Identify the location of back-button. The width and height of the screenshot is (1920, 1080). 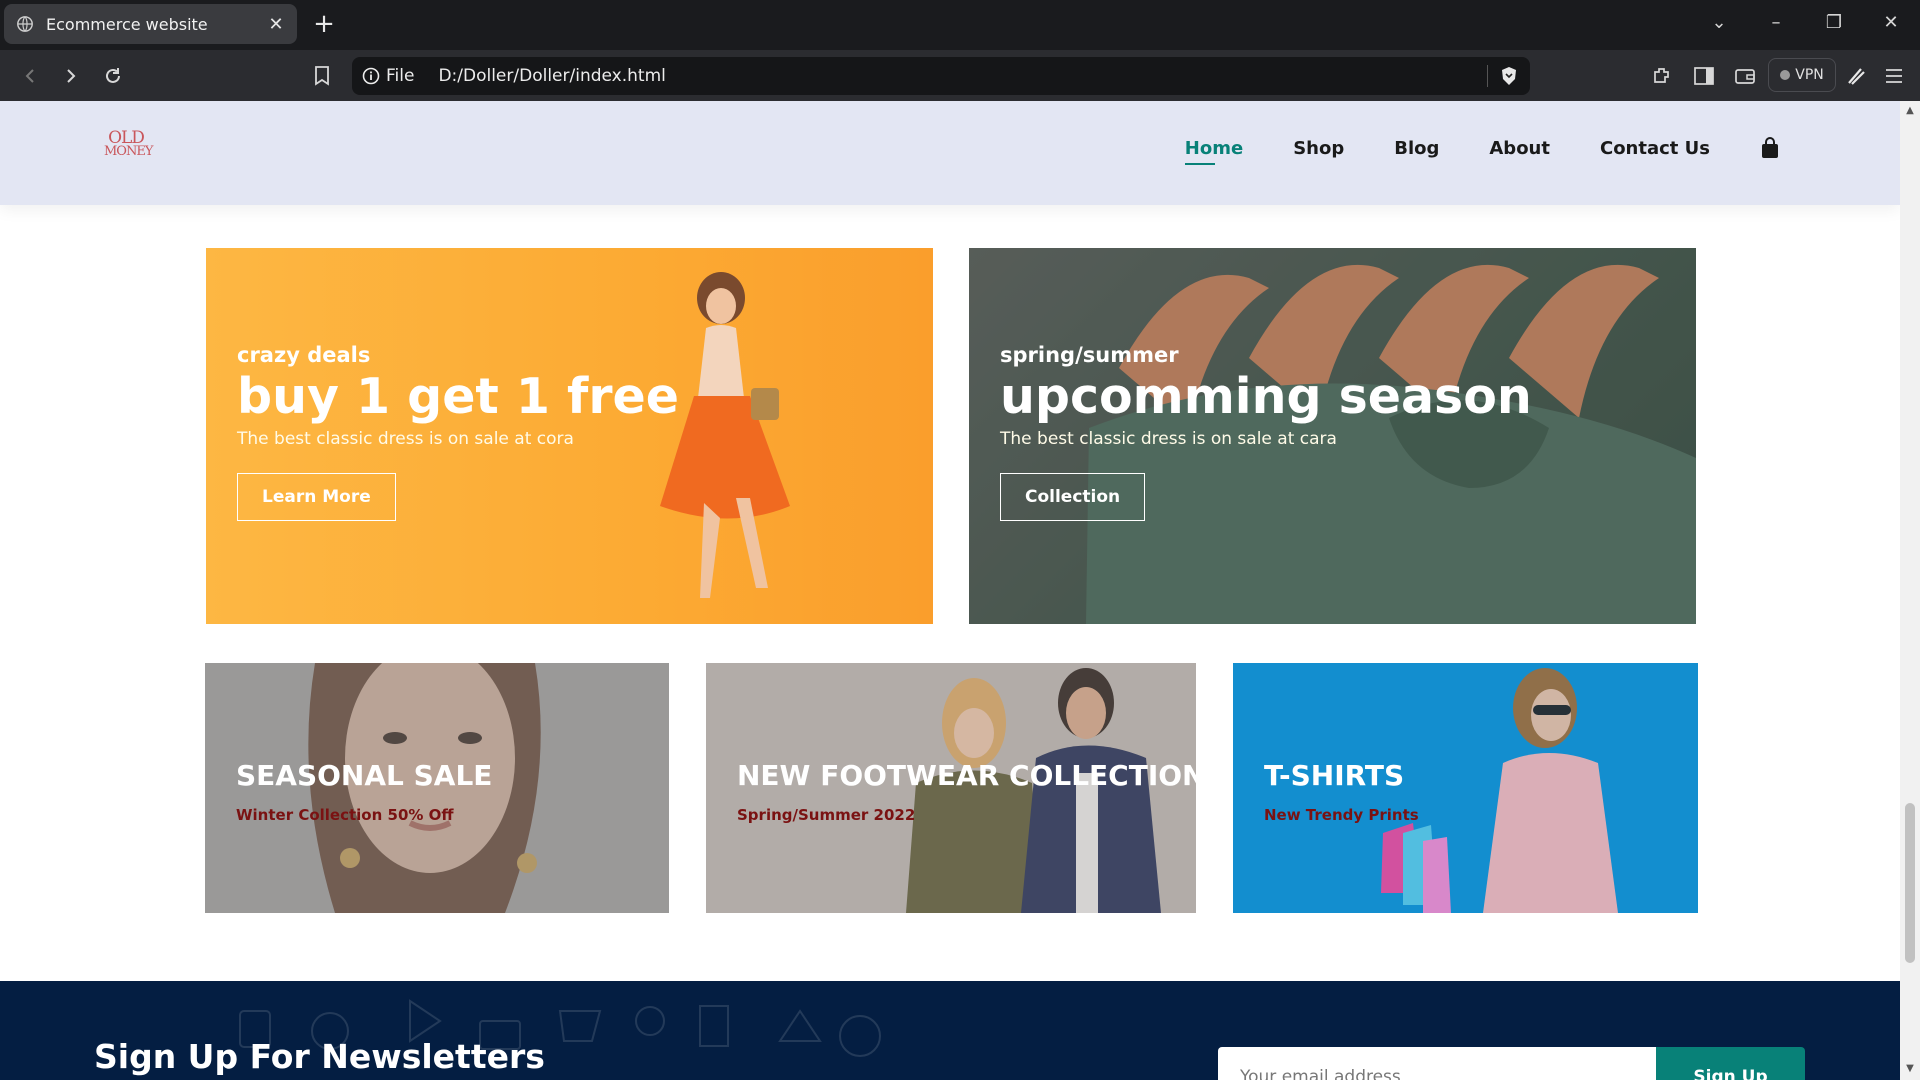
(30, 76).